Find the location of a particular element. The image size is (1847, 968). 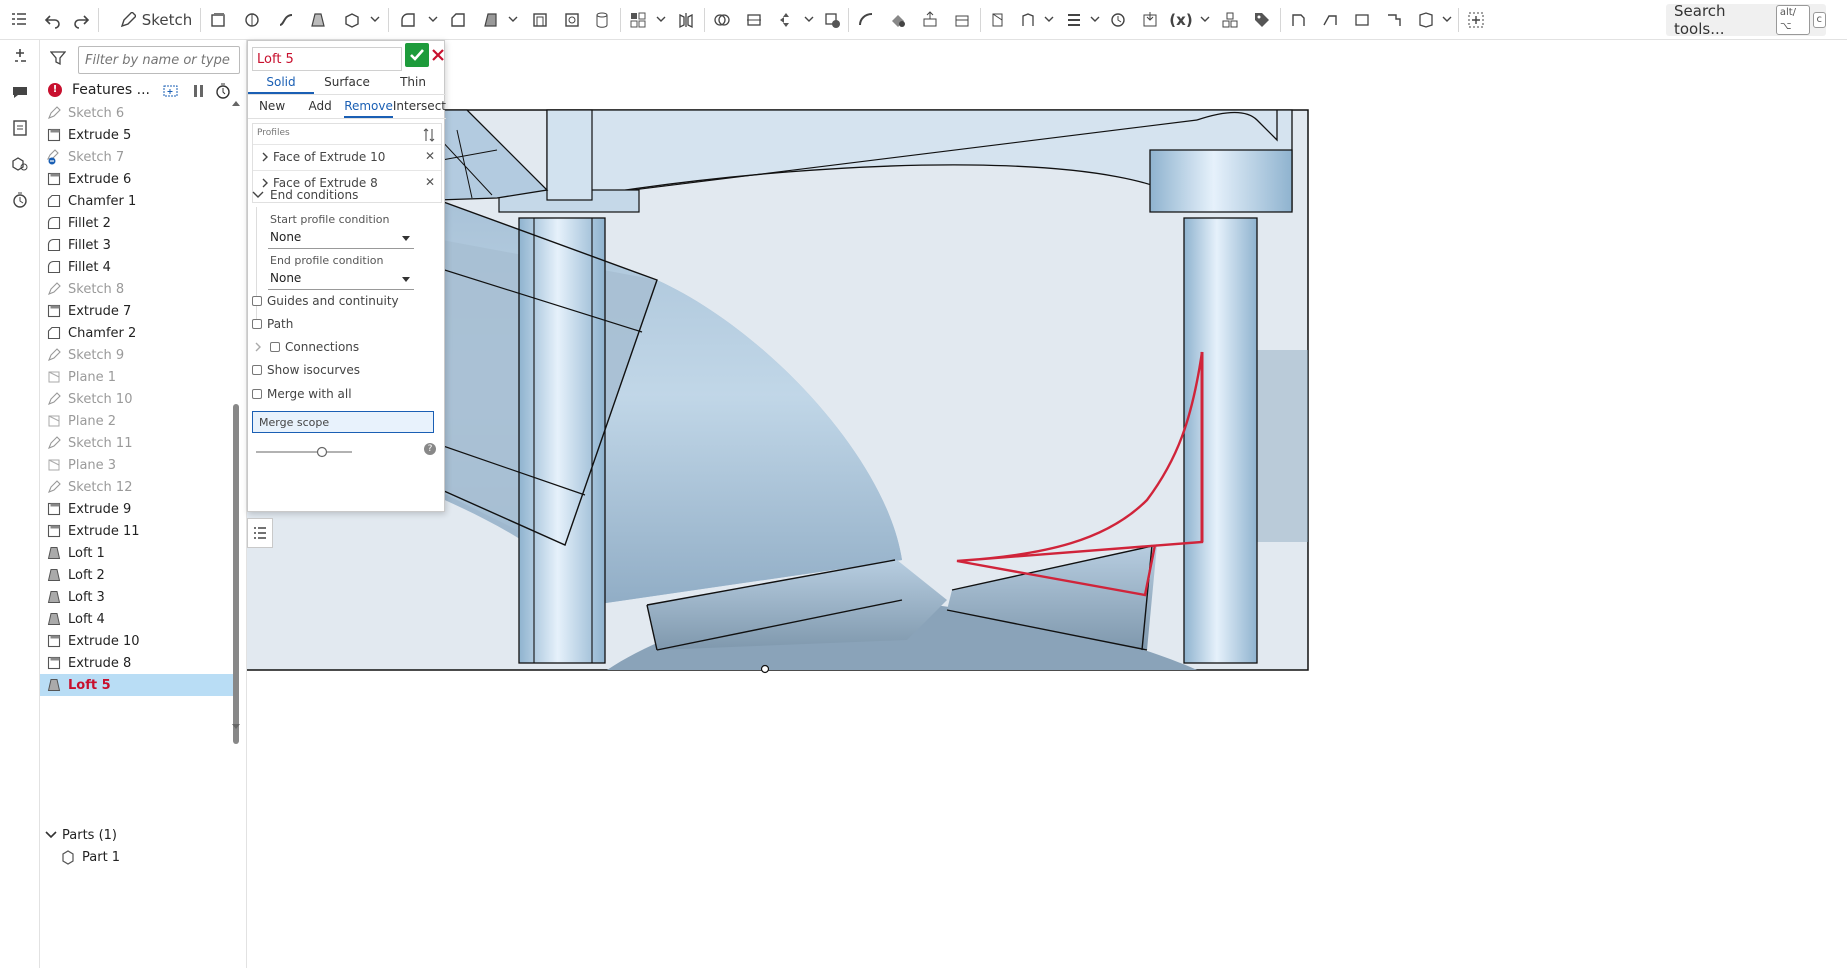

feature-item: Loft 3 is located at coordinates (138, 597).